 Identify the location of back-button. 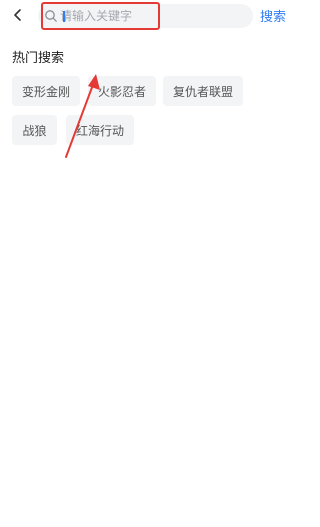
(18, 15).